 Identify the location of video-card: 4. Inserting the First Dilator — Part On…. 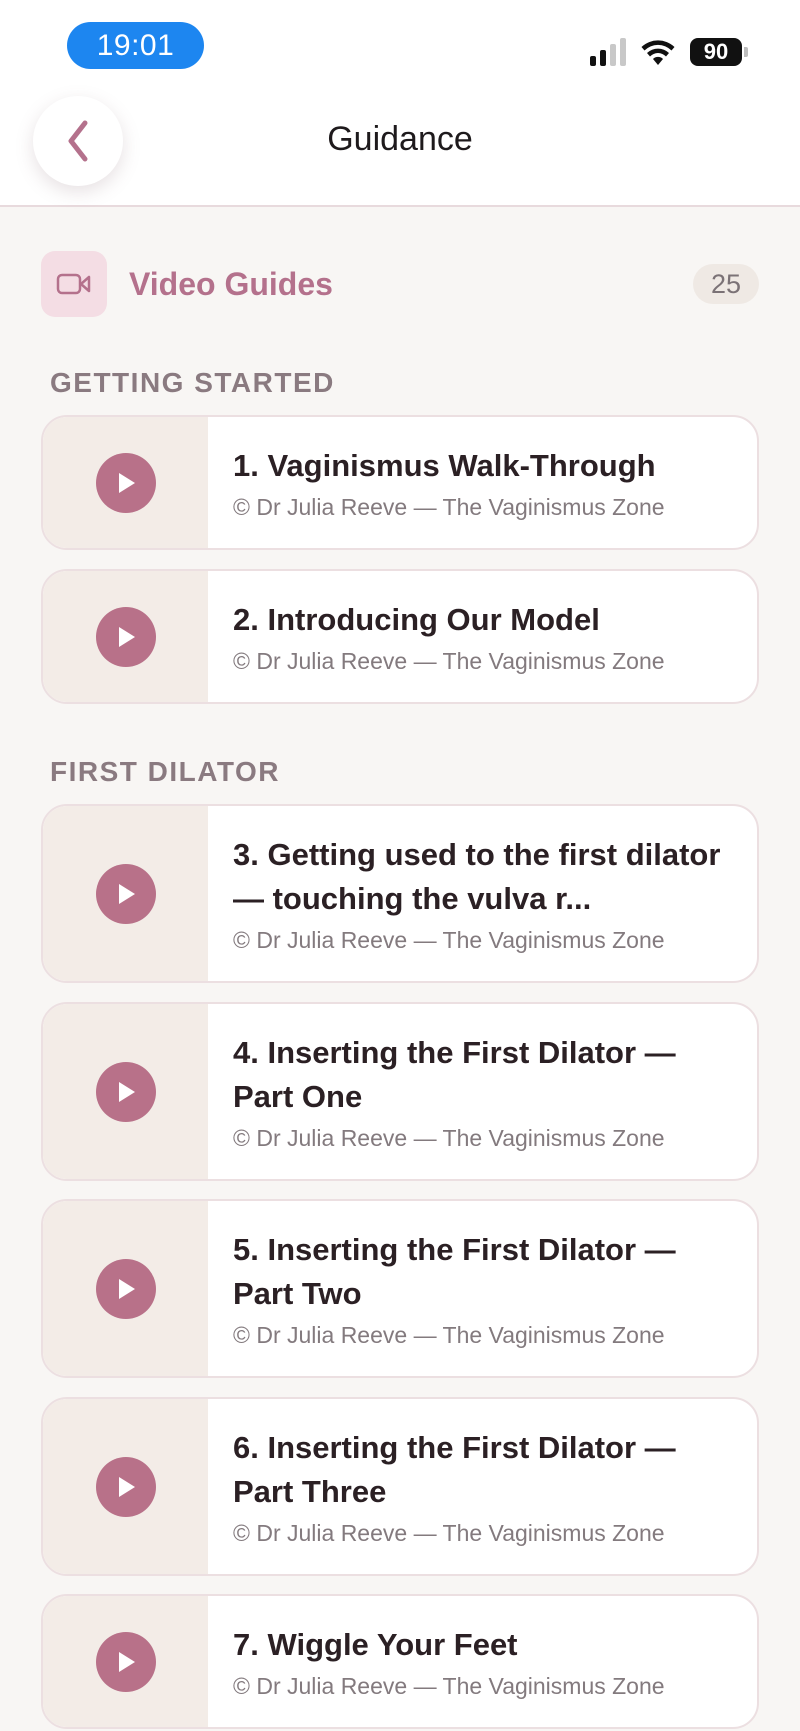
(400, 1091).